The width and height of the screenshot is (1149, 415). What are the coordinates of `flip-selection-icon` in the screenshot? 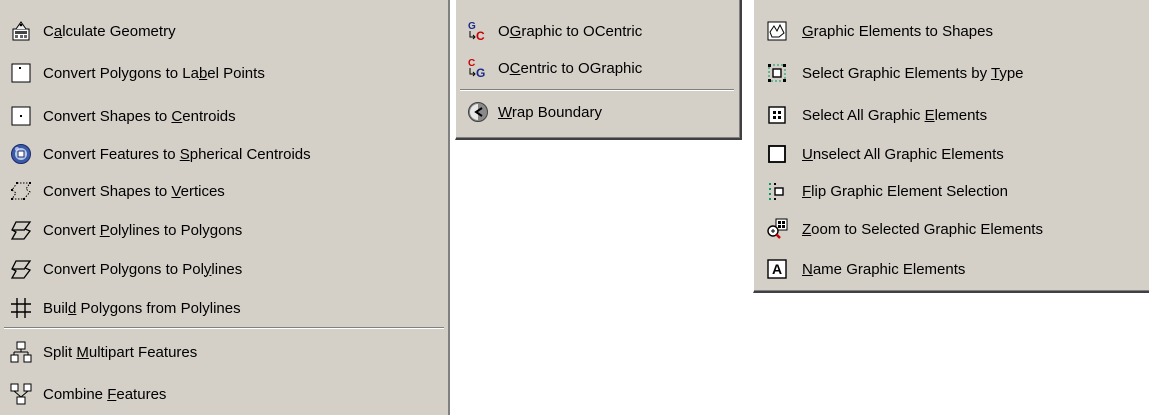 It's located at (777, 191).